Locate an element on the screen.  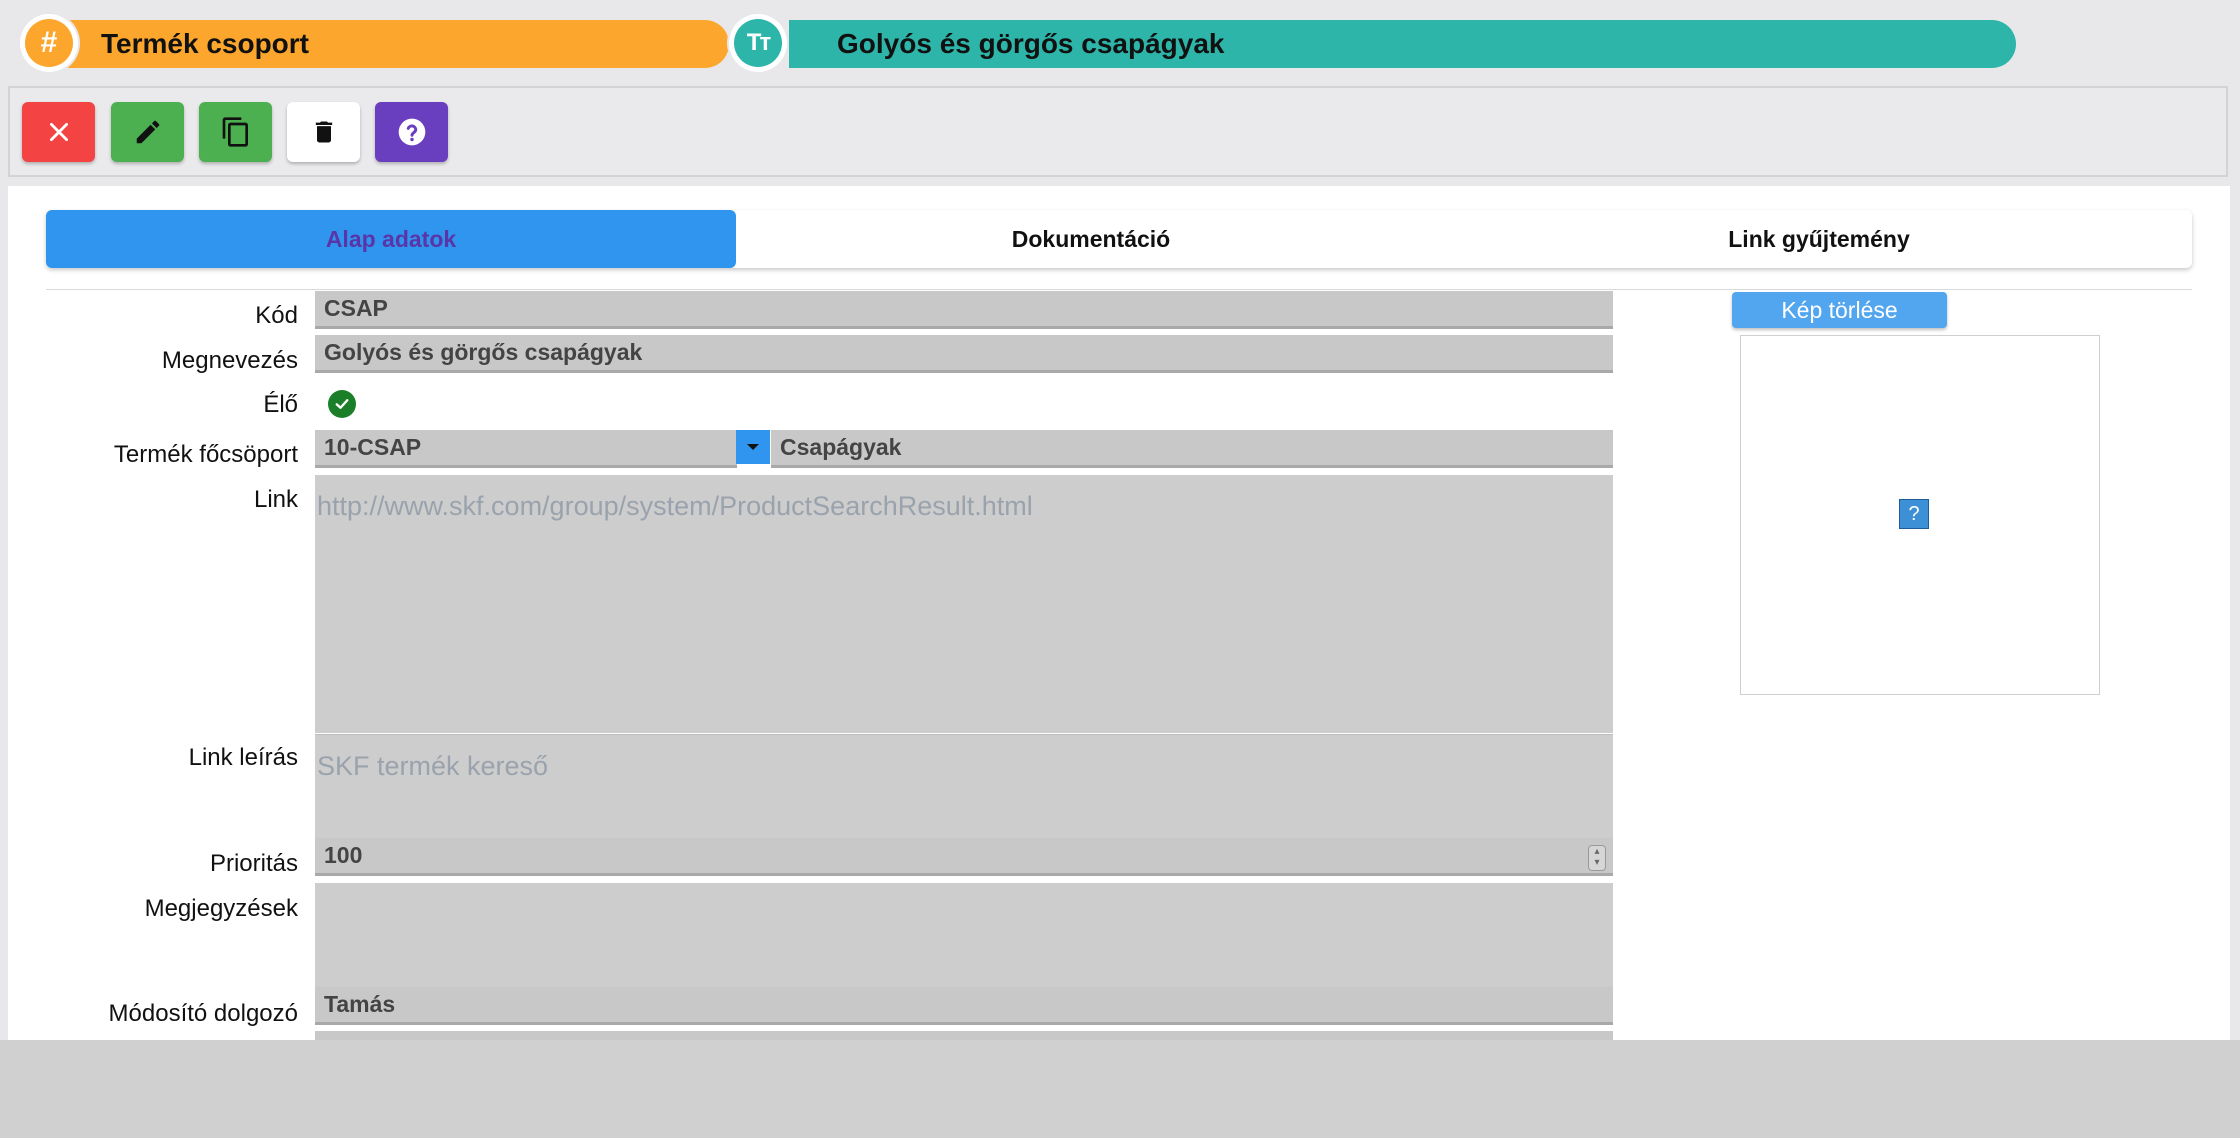
edit-button is located at coordinates (147, 132).